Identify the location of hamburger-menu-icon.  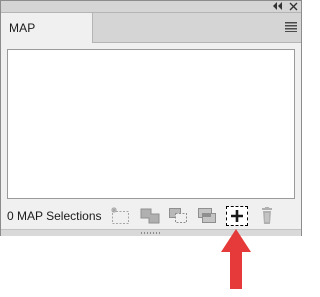
(291, 27).